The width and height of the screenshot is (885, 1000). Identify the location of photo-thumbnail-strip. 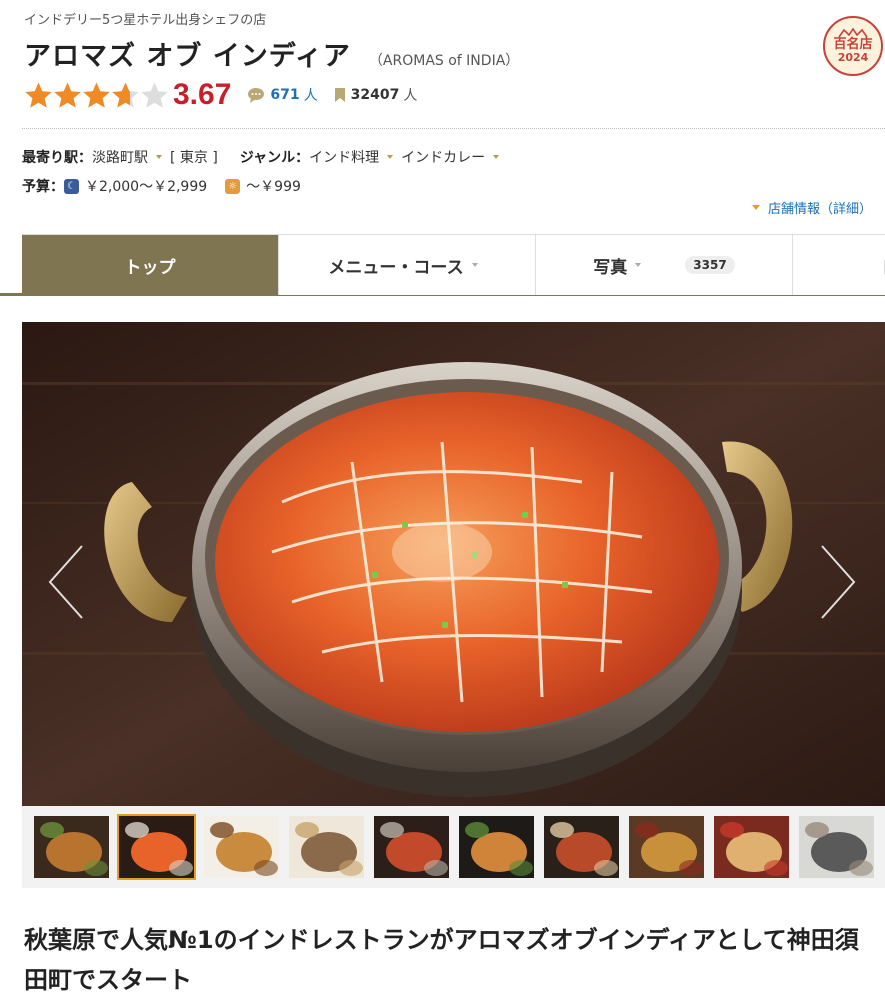
(453, 847).